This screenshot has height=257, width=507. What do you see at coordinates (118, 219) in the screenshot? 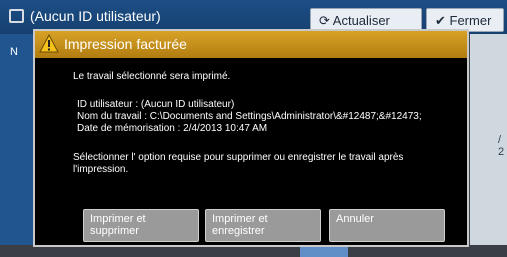
I see `print-and-delete-label-1: Imprimer et` at bounding box center [118, 219].